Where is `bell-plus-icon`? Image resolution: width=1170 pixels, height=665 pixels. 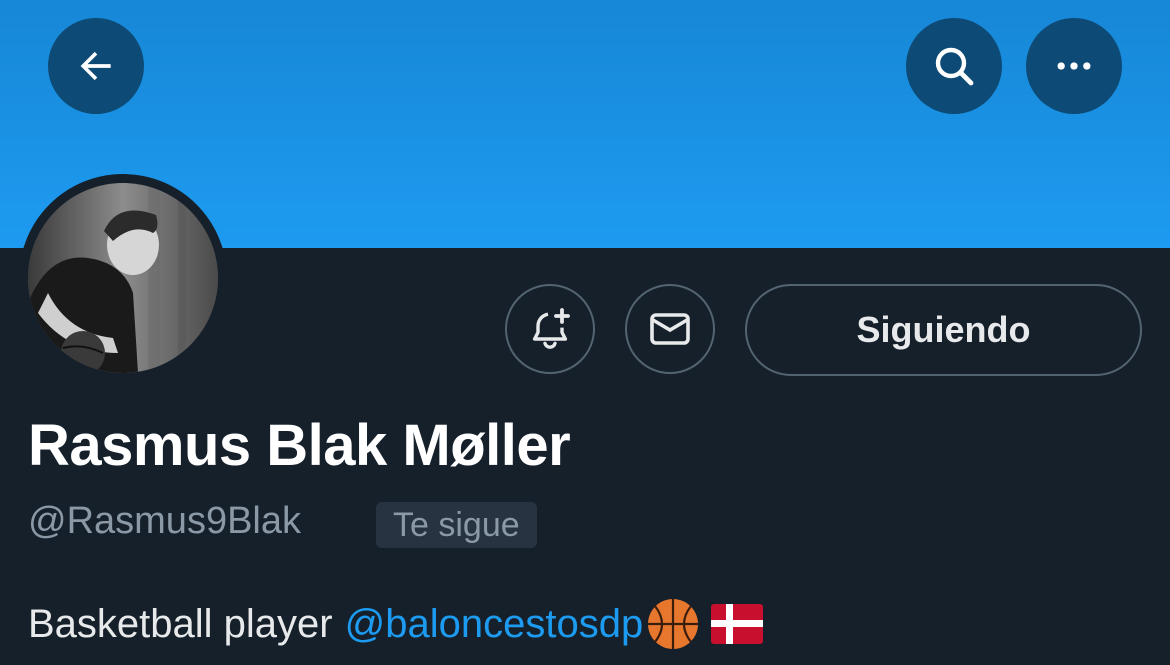
bell-plus-icon is located at coordinates (551, 328).